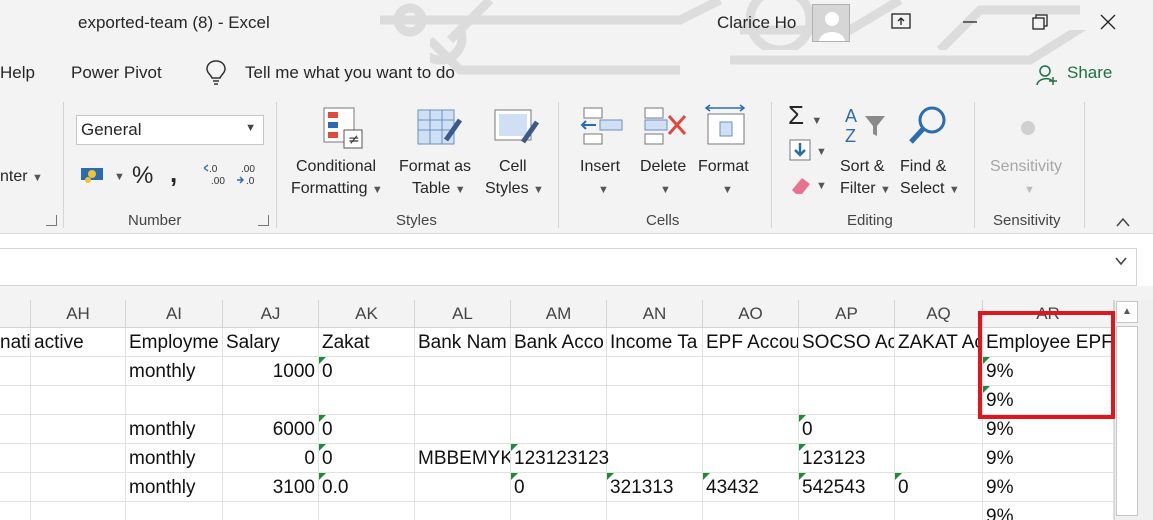  I want to click on column-header-ap: AP, so click(847, 314).